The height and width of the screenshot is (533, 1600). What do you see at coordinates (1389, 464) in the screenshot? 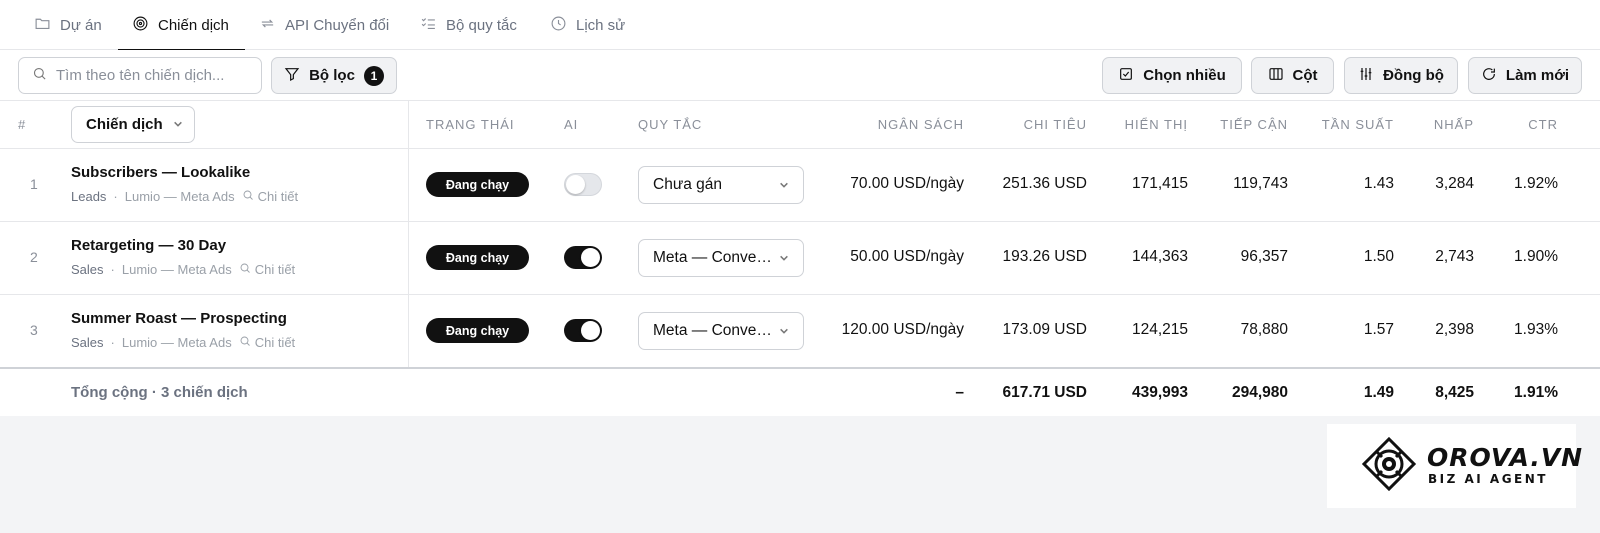
I see `logo-mark-icon` at bounding box center [1389, 464].